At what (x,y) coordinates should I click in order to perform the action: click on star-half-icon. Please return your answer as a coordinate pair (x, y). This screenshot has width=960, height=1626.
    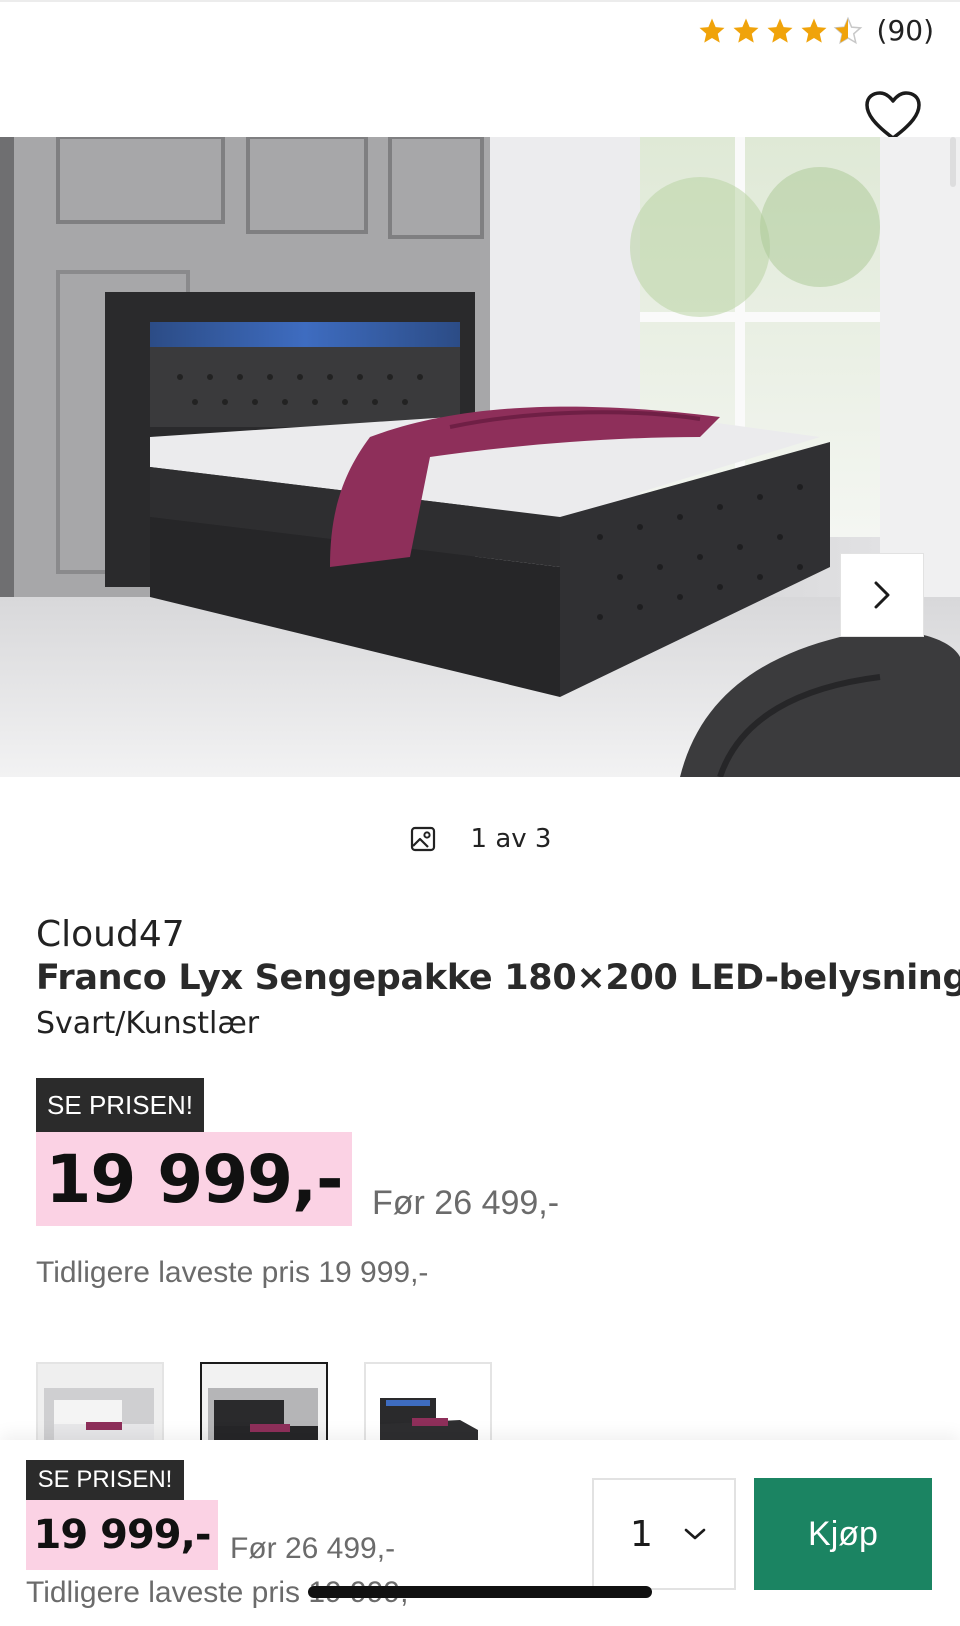
    Looking at the image, I should click on (847, 30).